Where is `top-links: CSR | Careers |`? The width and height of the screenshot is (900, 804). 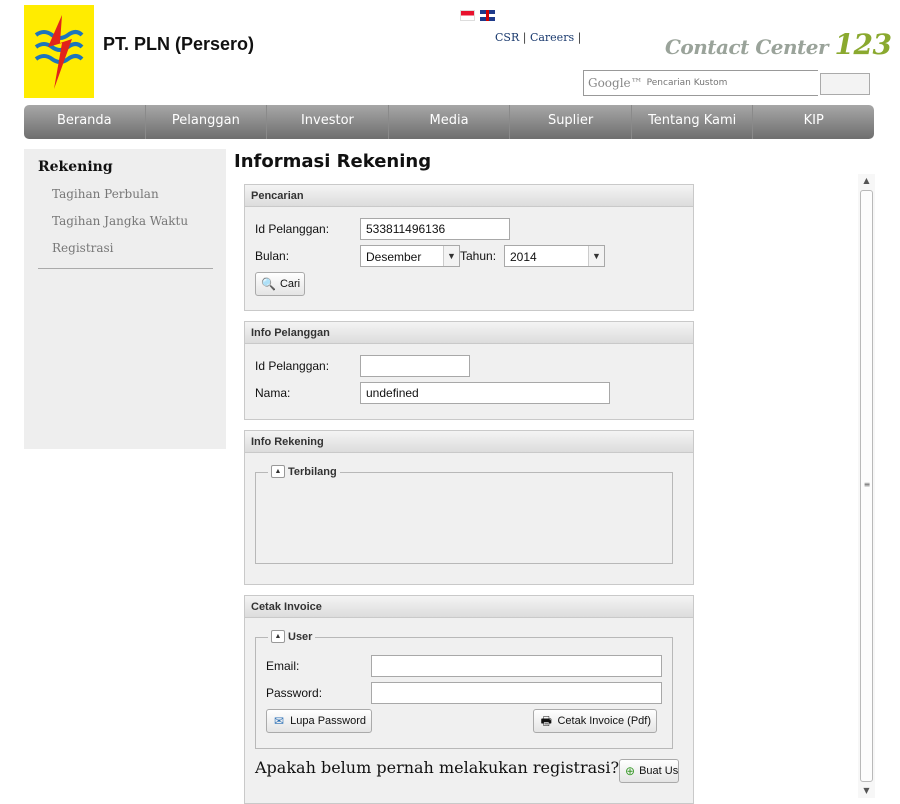
top-links: CSR | Careers | is located at coordinates (538, 37).